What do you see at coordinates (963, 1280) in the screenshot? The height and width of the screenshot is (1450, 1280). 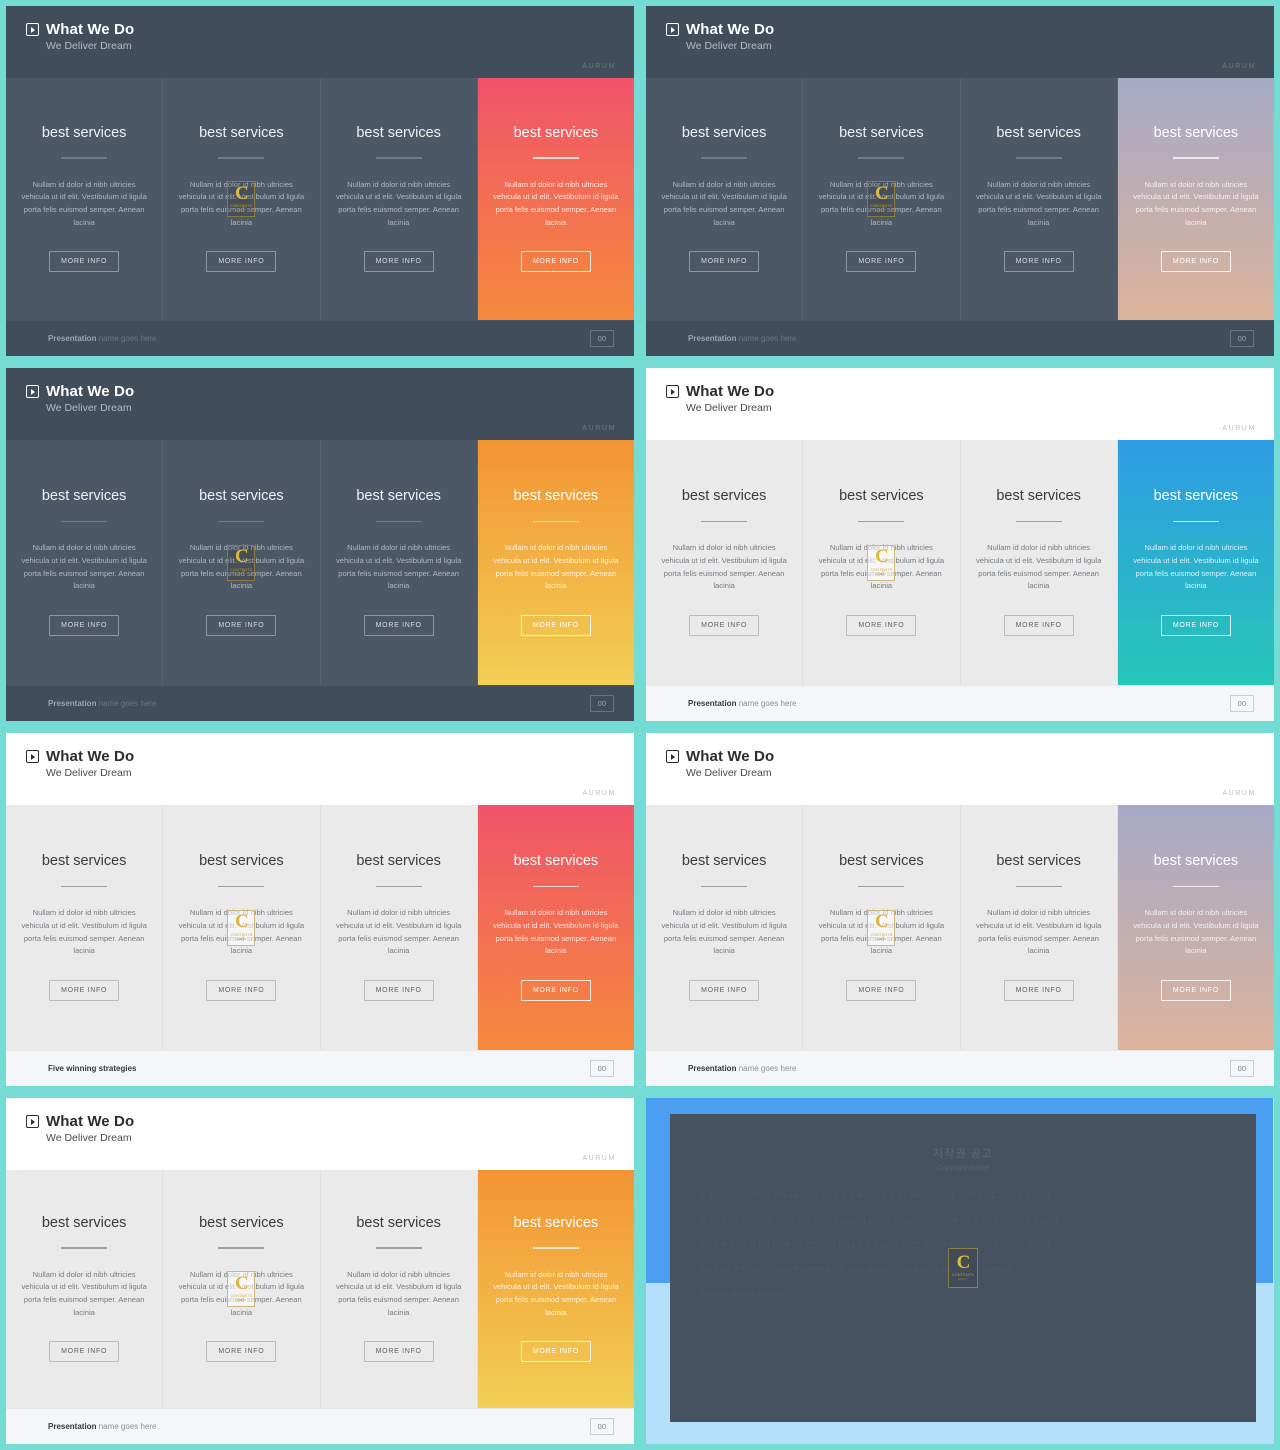 I see `logo-line2: FAMILY` at bounding box center [963, 1280].